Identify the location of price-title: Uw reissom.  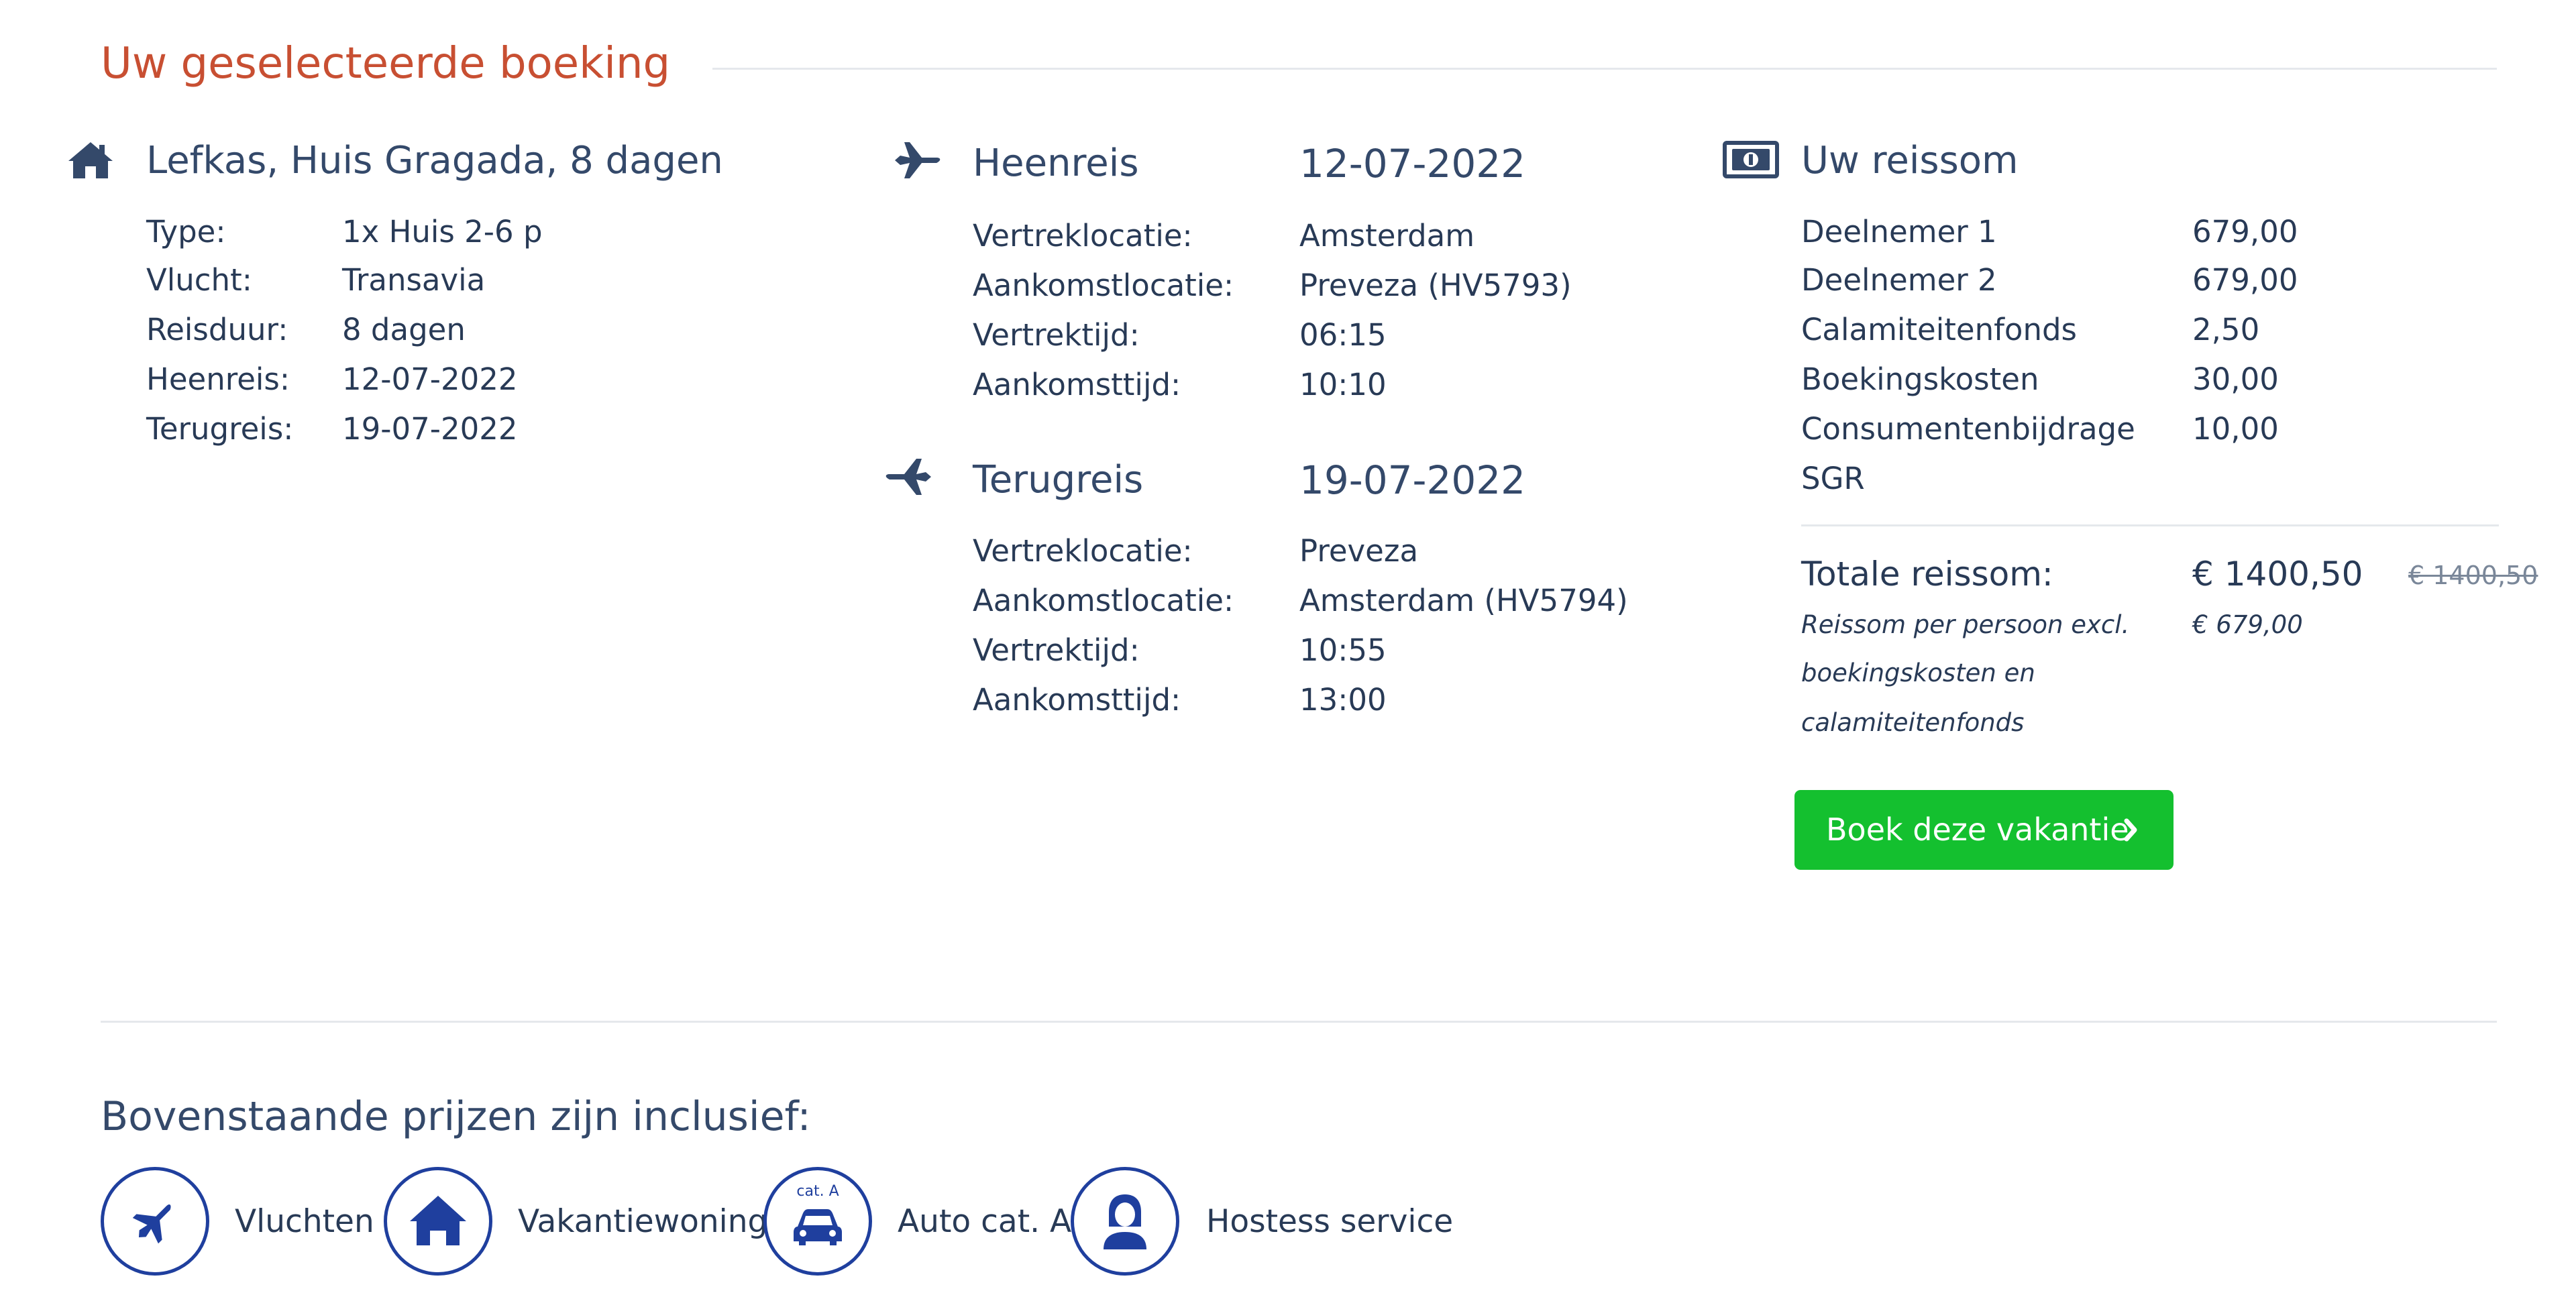
(1910, 160).